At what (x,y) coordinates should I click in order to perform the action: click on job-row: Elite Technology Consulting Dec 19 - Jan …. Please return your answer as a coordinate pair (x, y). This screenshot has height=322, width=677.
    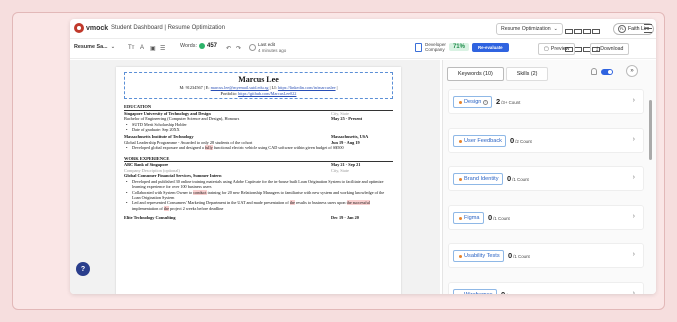
    Looking at the image, I should click on (241, 217).